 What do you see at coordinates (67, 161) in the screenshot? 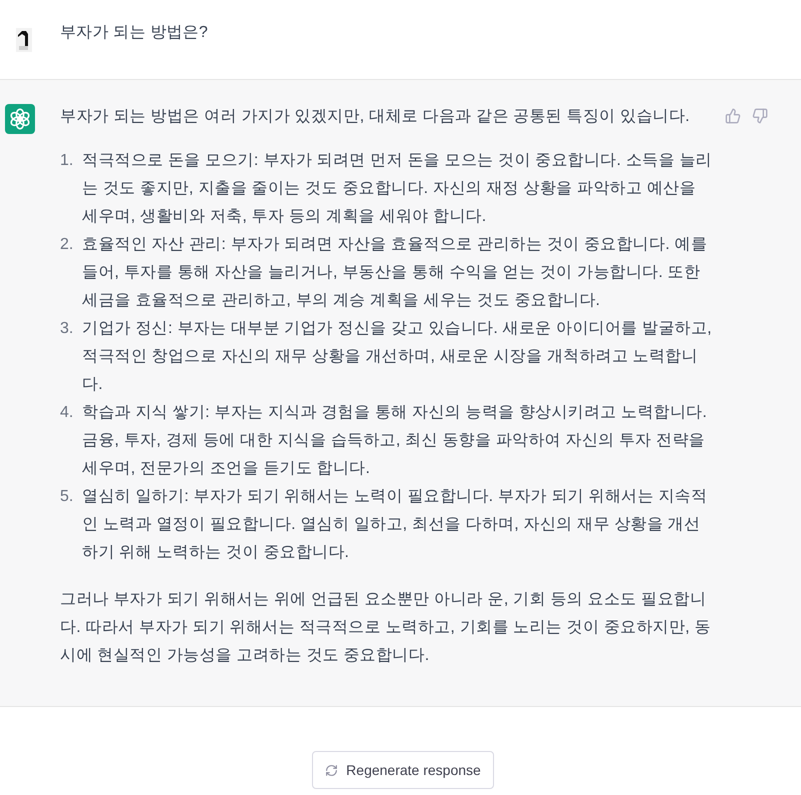
I see `list-number: 1.` at bounding box center [67, 161].